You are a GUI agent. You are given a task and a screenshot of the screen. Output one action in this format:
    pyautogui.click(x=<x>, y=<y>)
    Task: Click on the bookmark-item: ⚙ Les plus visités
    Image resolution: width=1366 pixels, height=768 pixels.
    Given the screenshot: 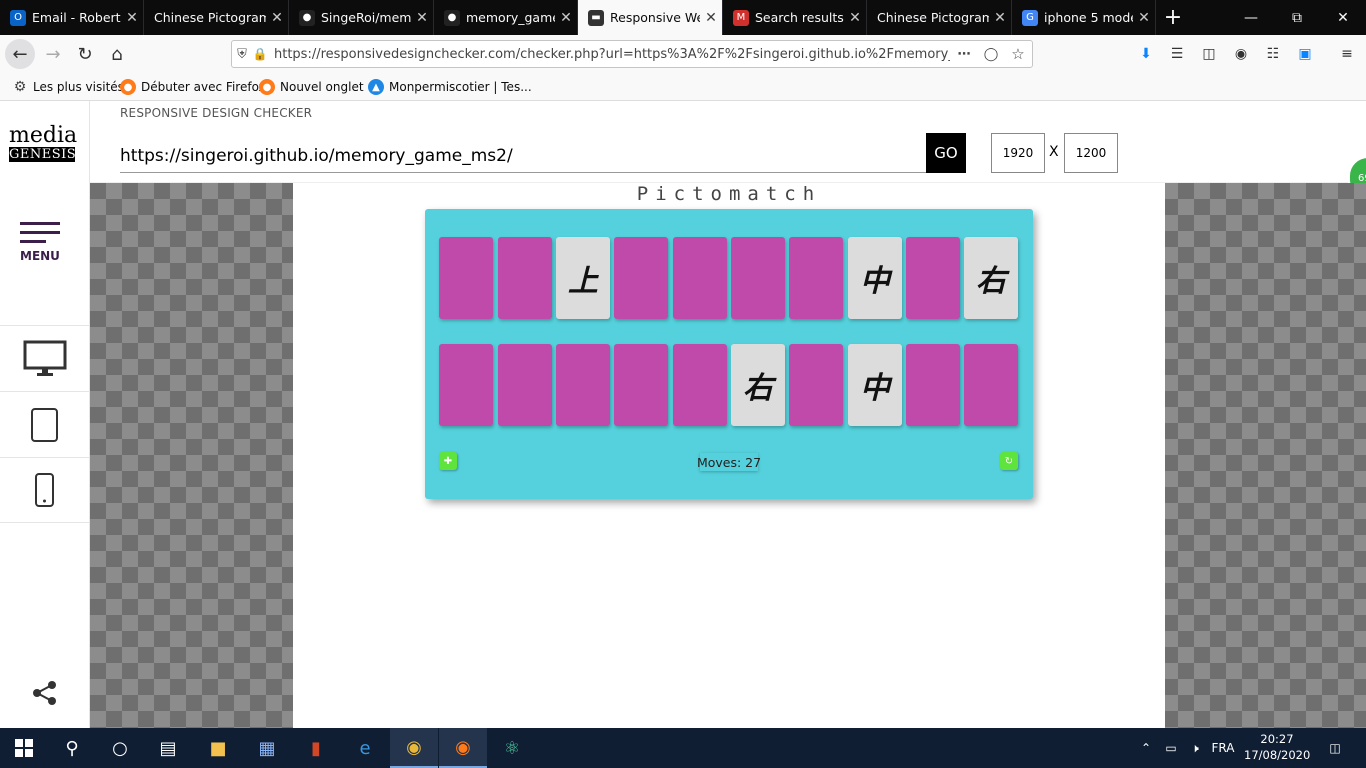 What is the action you would take?
    pyautogui.click(x=68, y=87)
    